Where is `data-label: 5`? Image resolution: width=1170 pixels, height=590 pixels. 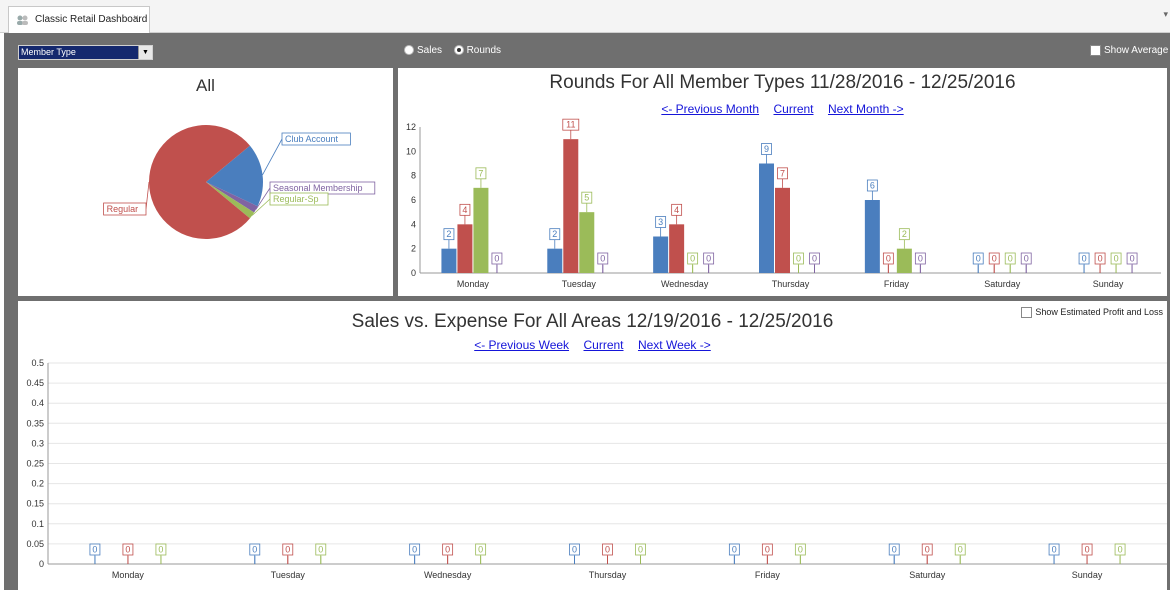
data-label: 5 is located at coordinates (586, 198).